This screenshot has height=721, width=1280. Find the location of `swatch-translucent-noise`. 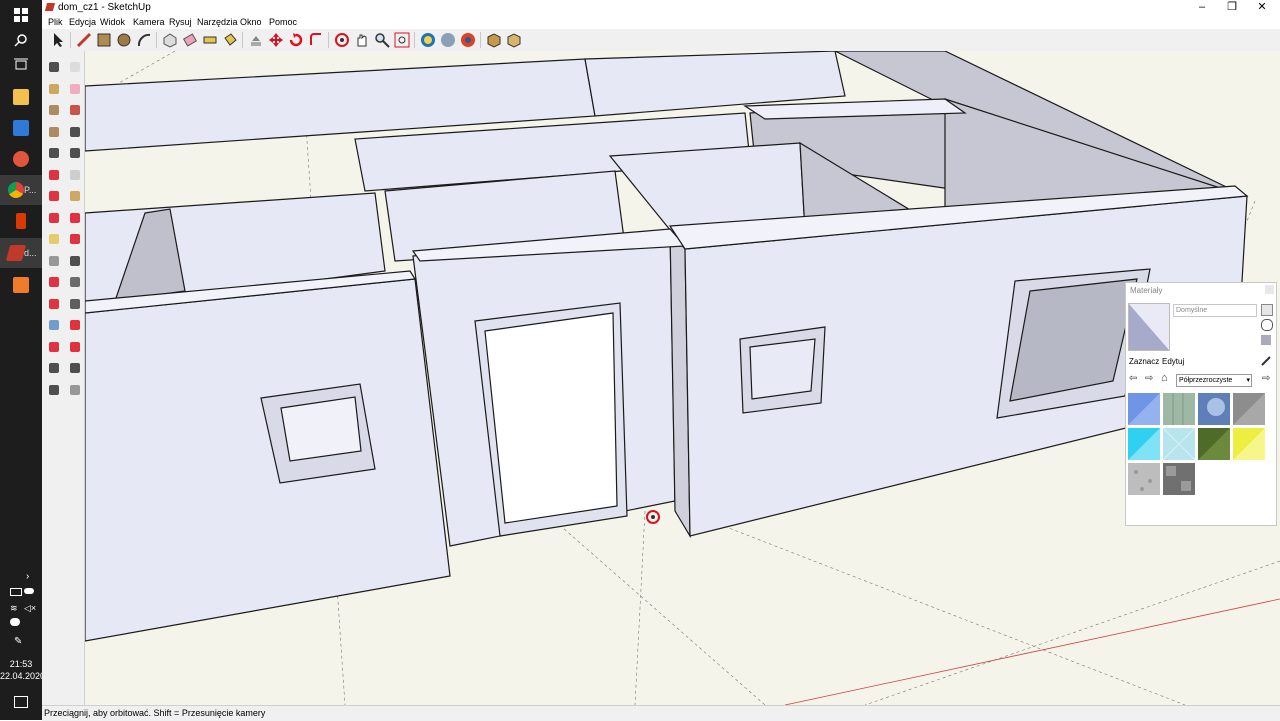

swatch-translucent-noise is located at coordinates (1144, 479).